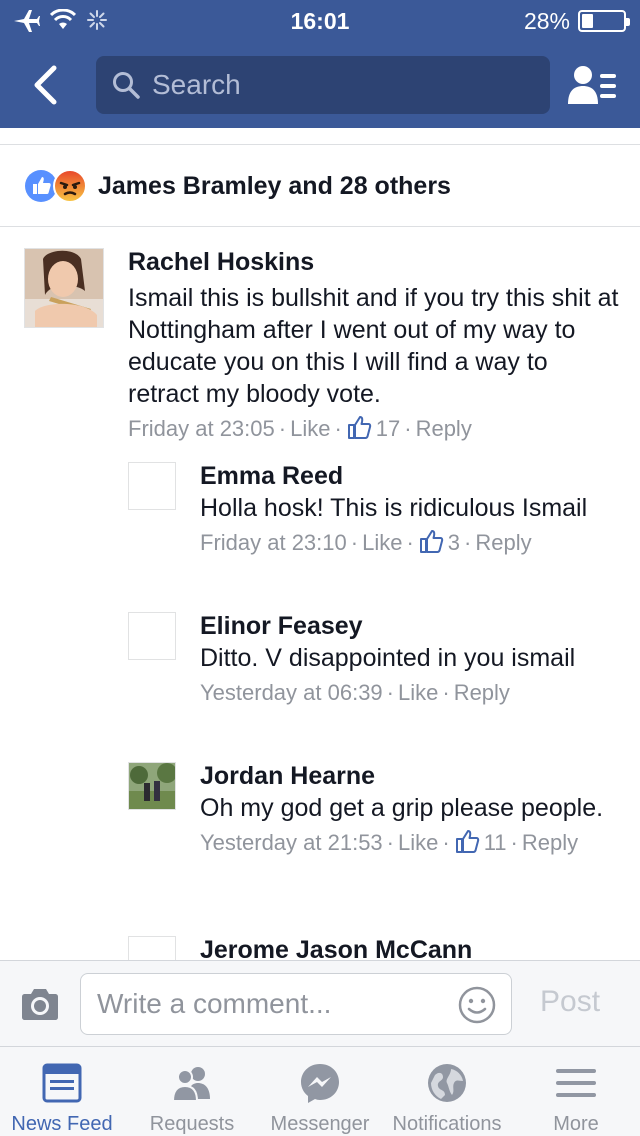 This screenshot has height=1136, width=640. What do you see at coordinates (604, 21) in the screenshot?
I see `battery-icon` at bounding box center [604, 21].